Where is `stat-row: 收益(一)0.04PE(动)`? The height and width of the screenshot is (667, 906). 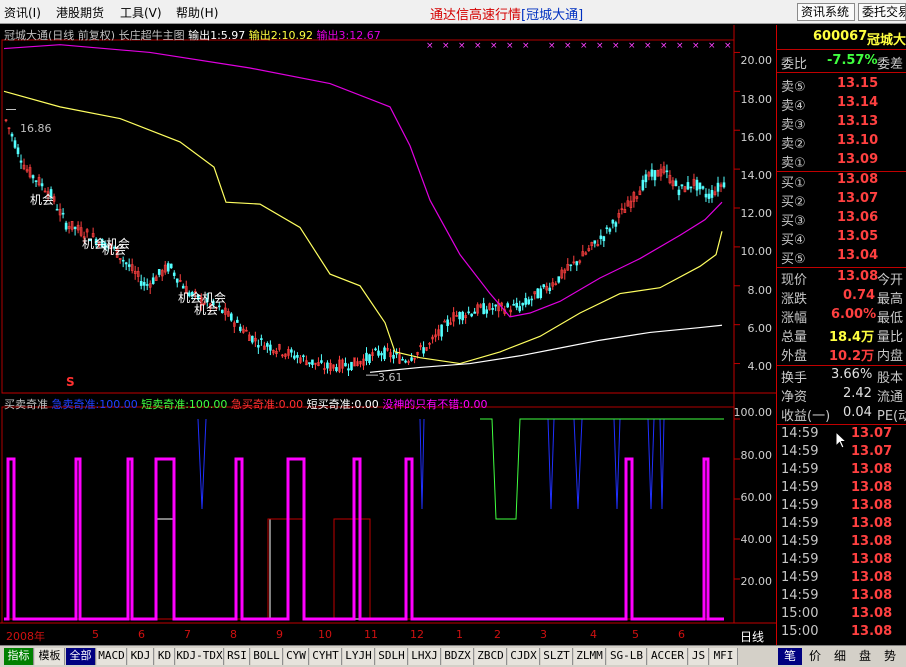 stat-row: 收益(一)0.04PE(动) is located at coordinates (843, 414).